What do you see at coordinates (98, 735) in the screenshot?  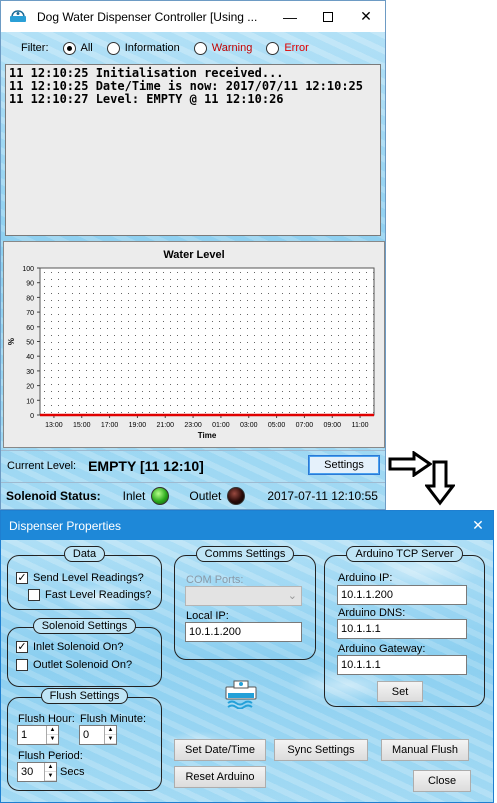 I see `flush-minute-stepper: 0 ▲ ▼` at bounding box center [98, 735].